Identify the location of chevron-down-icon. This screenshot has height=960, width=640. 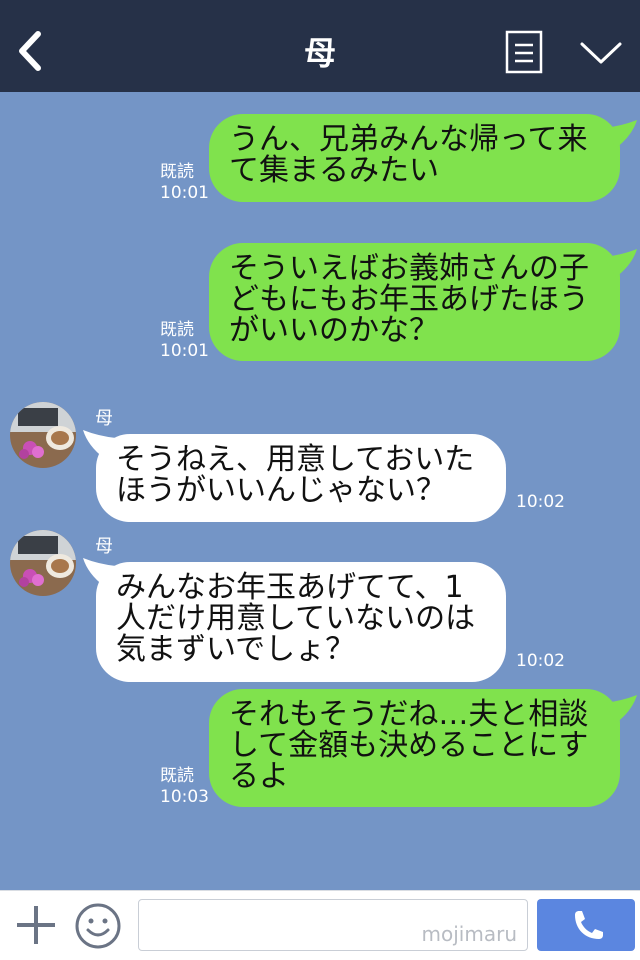
(601, 53).